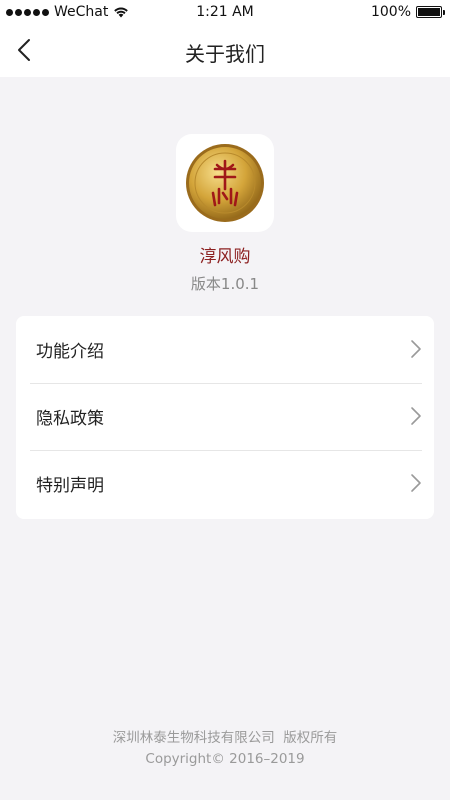 The width and height of the screenshot is (450, 800). What do you see at coordinates (225, 759) in the screenshot?
I see `footer-copyright: Copyright© 2016–2019` at bounding box center [225, 759].